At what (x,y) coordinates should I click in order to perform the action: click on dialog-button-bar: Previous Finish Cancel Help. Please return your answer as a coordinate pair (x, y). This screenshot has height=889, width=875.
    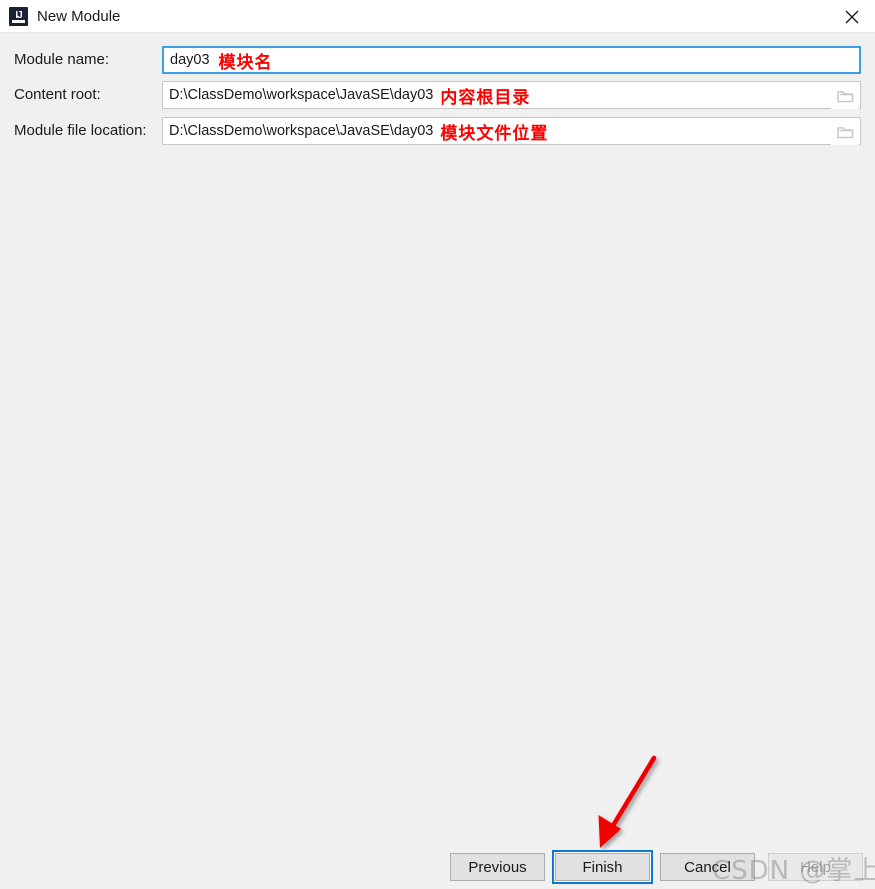
    Looking at the image, I should click on (437, 867).